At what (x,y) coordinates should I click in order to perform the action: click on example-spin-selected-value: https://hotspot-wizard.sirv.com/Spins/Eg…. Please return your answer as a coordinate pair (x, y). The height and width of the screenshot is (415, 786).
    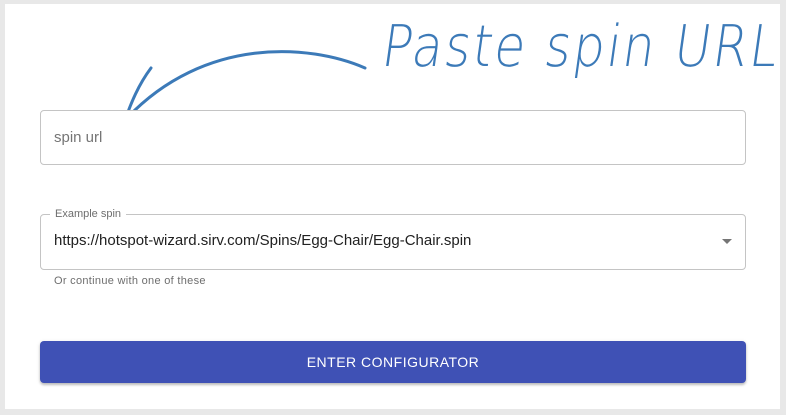
    Looking at the image, I should click on (263, 240).